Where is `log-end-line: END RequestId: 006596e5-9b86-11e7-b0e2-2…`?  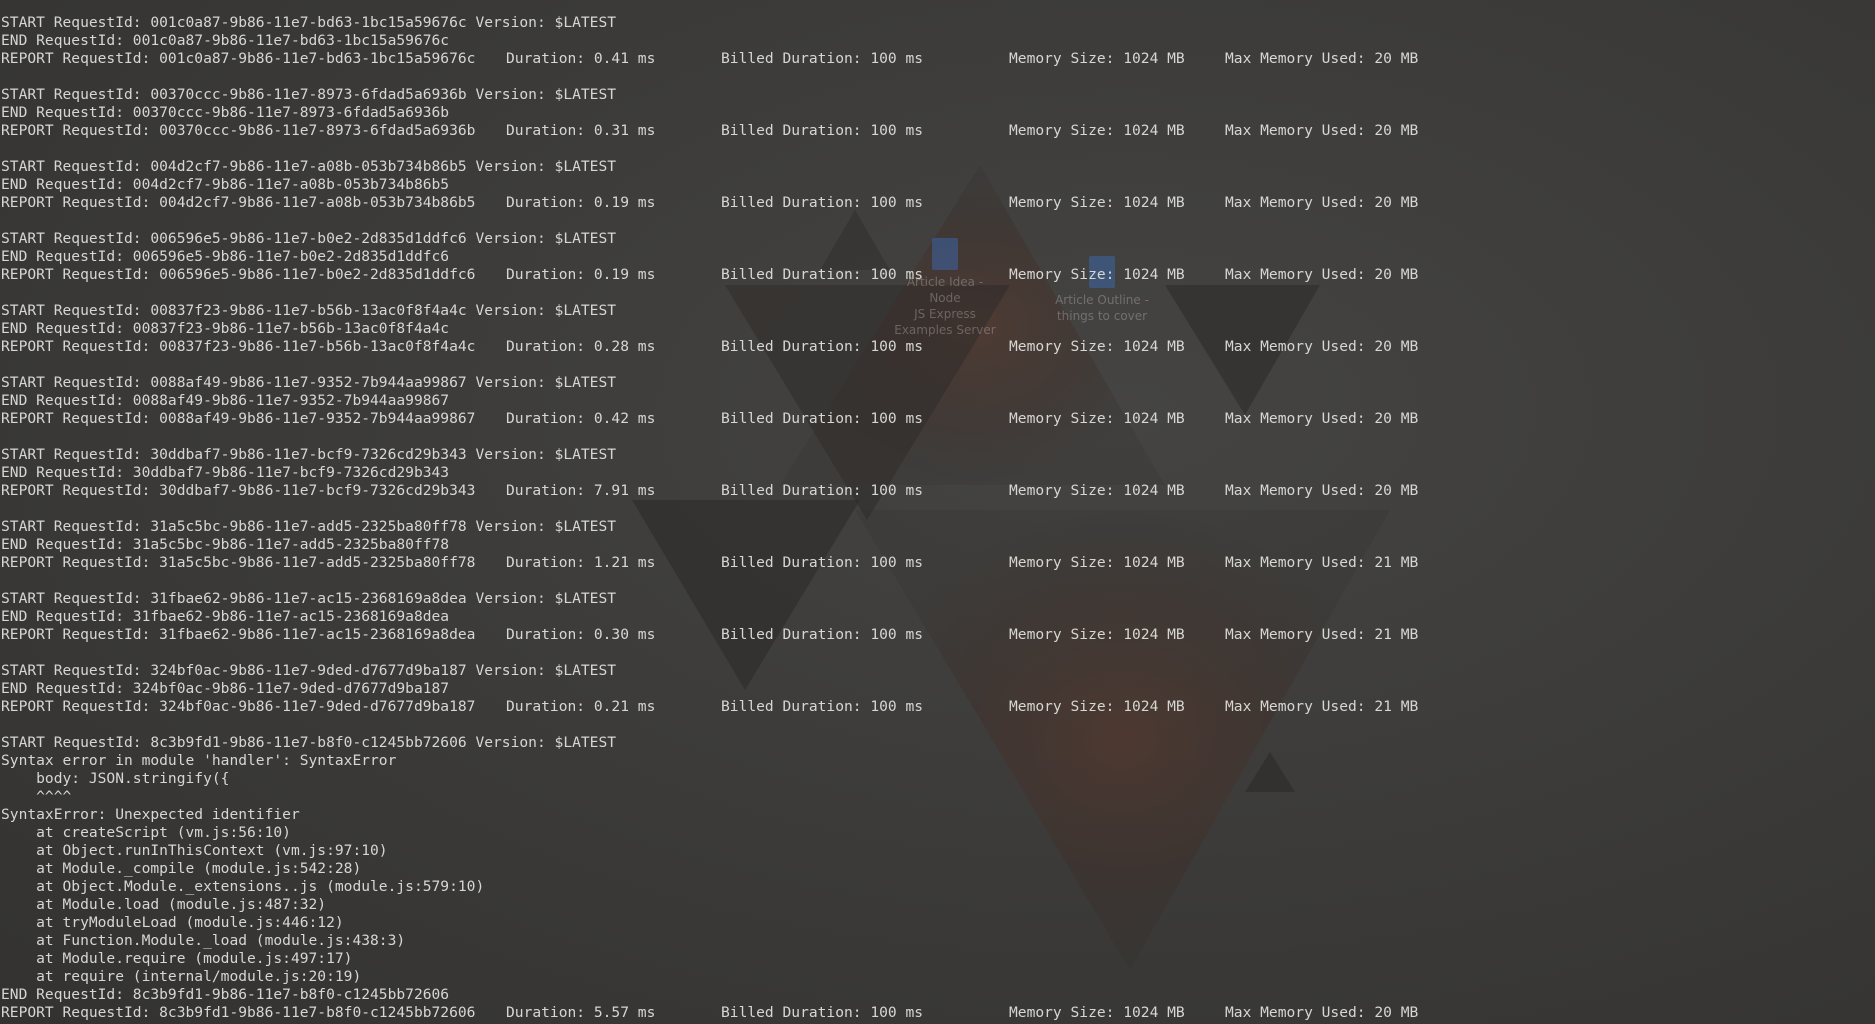
log-end-line: END RequestId: 006596e5-9b86-11e7-b0e2-2… is located at coordinates (225, 256).